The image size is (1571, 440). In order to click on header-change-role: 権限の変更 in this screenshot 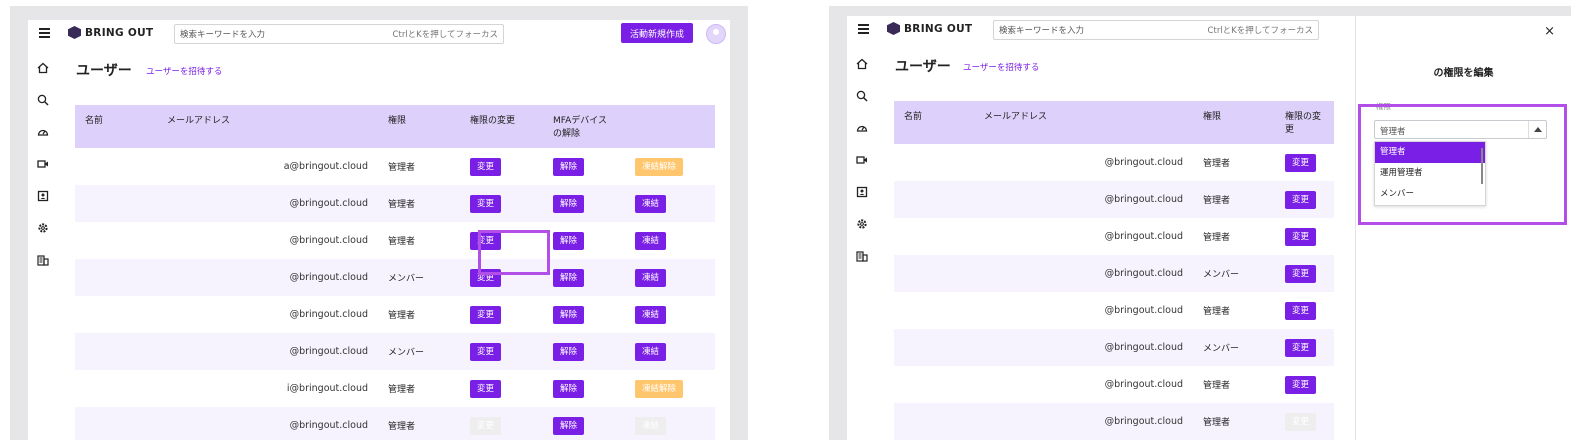, I will do `click(501, 126)`.